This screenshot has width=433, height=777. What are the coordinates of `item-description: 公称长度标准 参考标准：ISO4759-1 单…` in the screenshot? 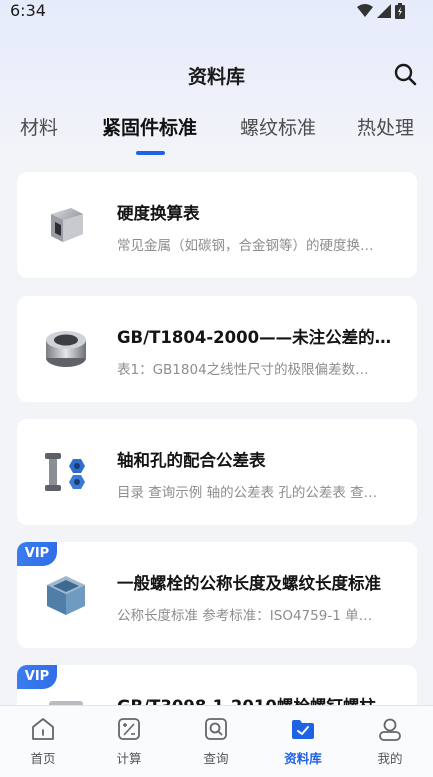 It's located at (245, 616).